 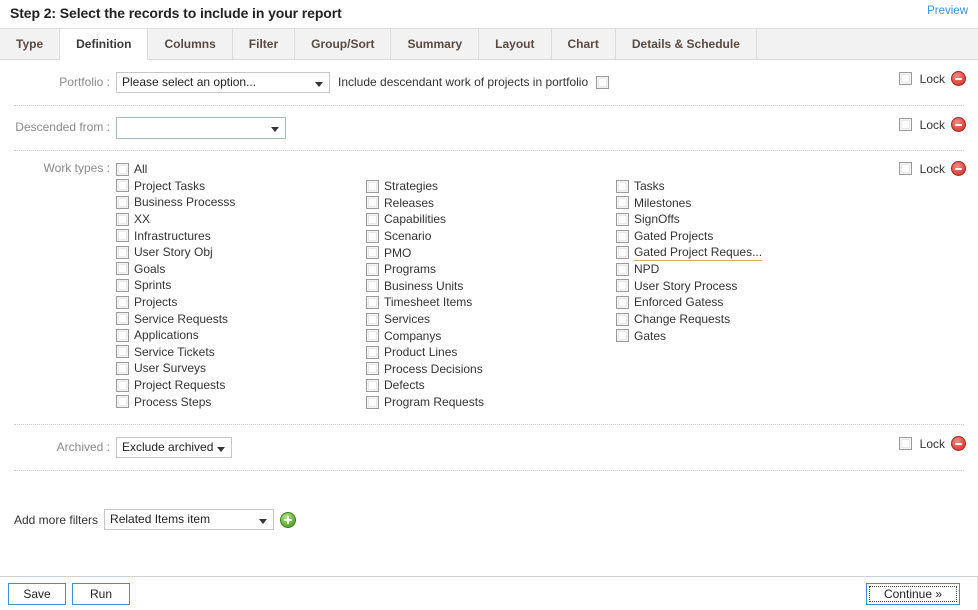 What do you see at coordinates (30, 43) in the screenshot?
I see `tab-type: Type` at bounding box center [30, 43].